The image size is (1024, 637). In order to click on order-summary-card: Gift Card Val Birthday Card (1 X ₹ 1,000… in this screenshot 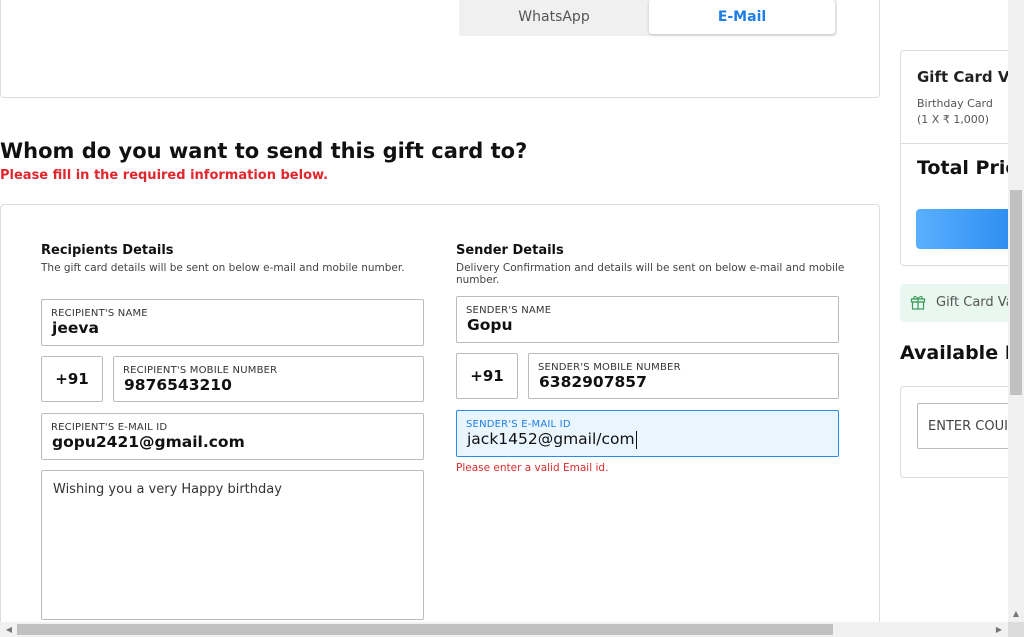, I will do `click(956, 158)`.